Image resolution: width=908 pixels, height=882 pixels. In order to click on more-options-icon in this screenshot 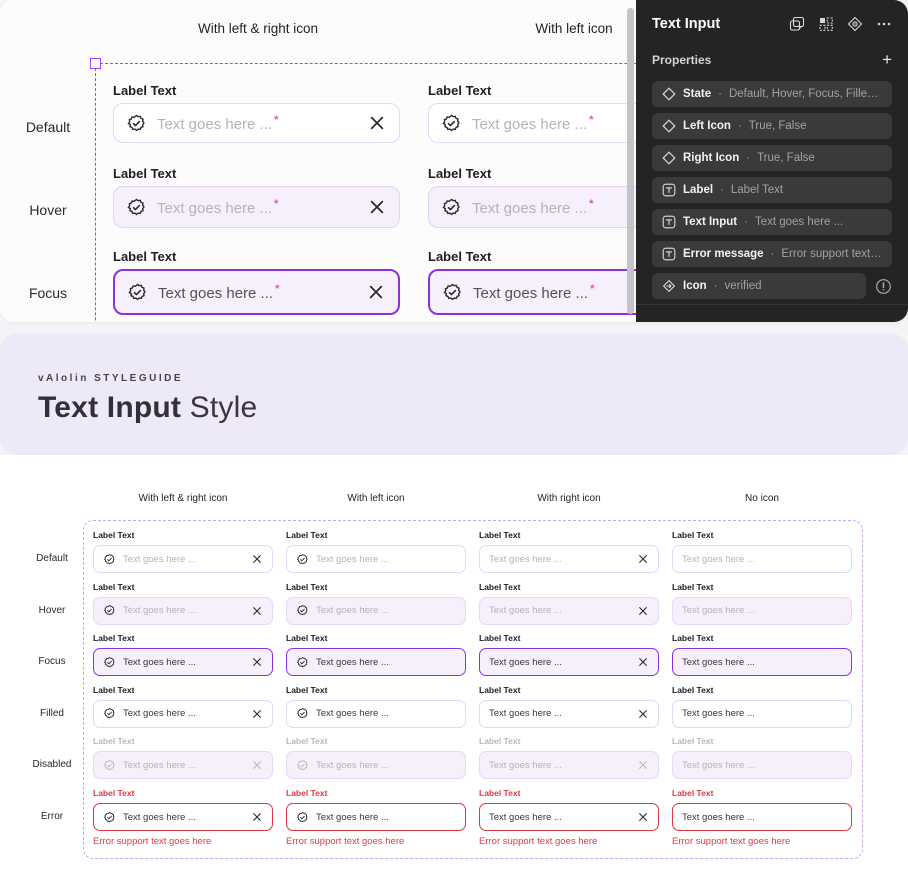, I will do `click(884, 24)`.